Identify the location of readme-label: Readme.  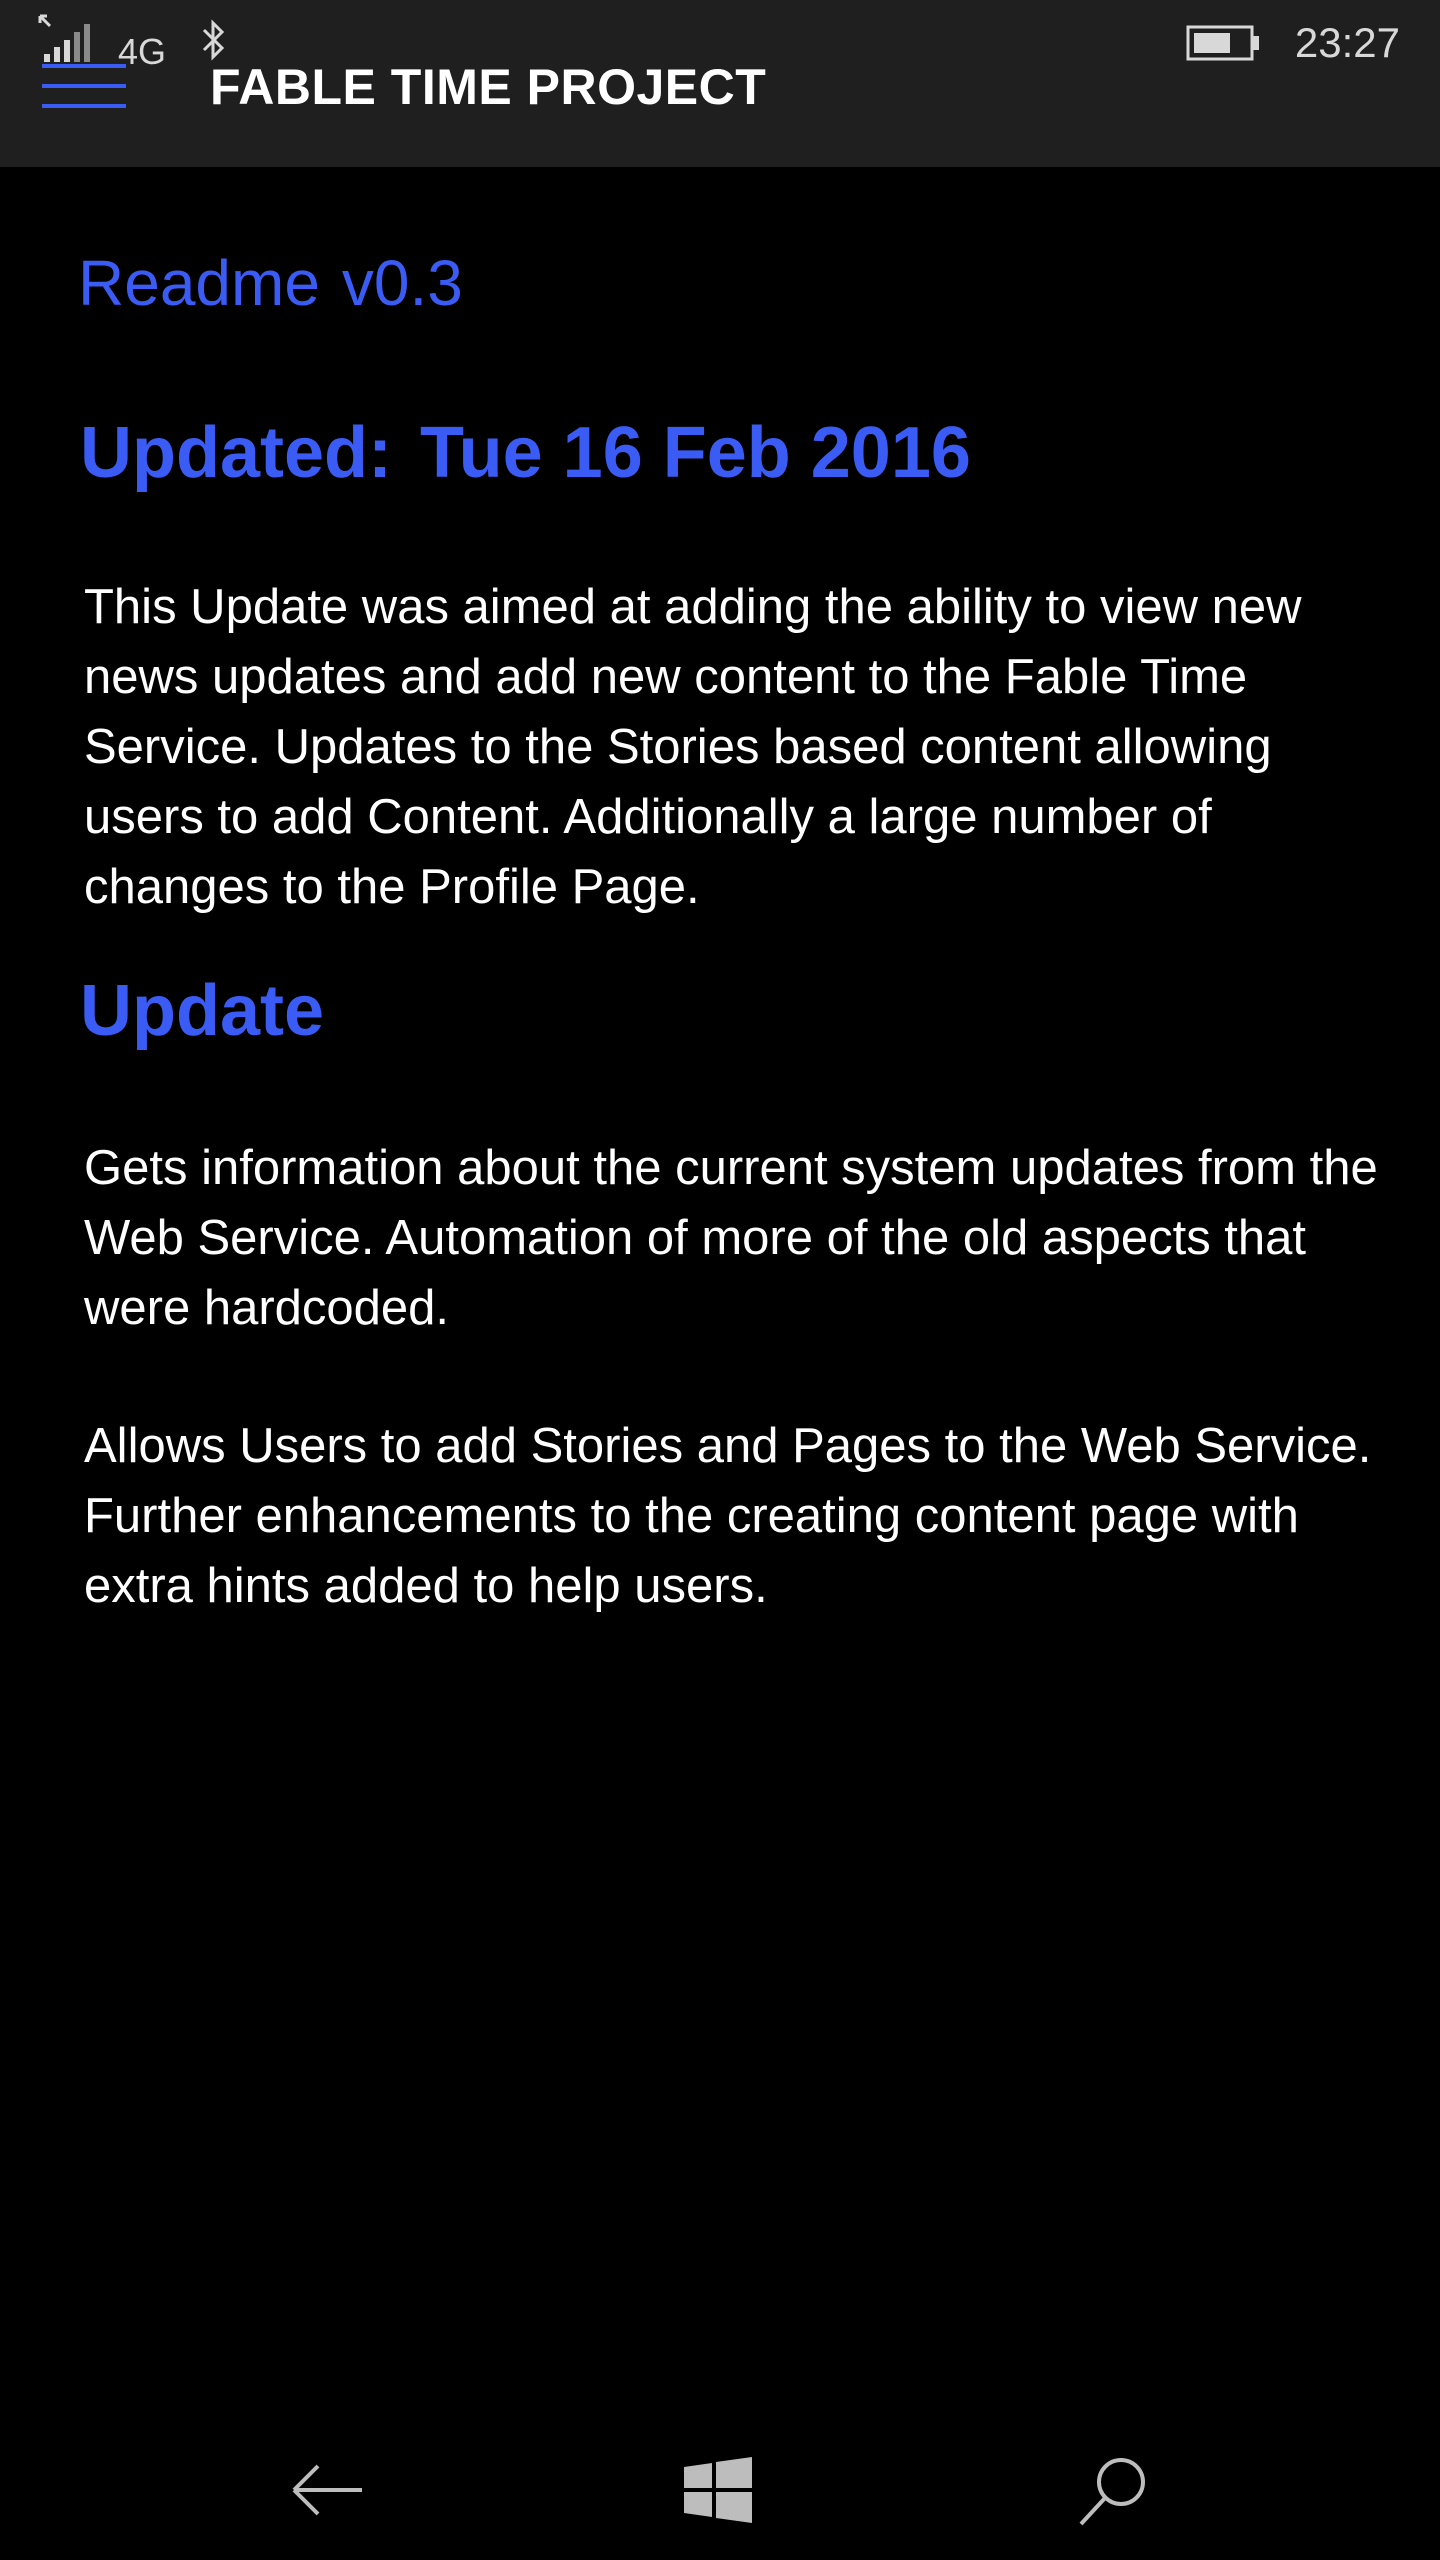
(199, 283).